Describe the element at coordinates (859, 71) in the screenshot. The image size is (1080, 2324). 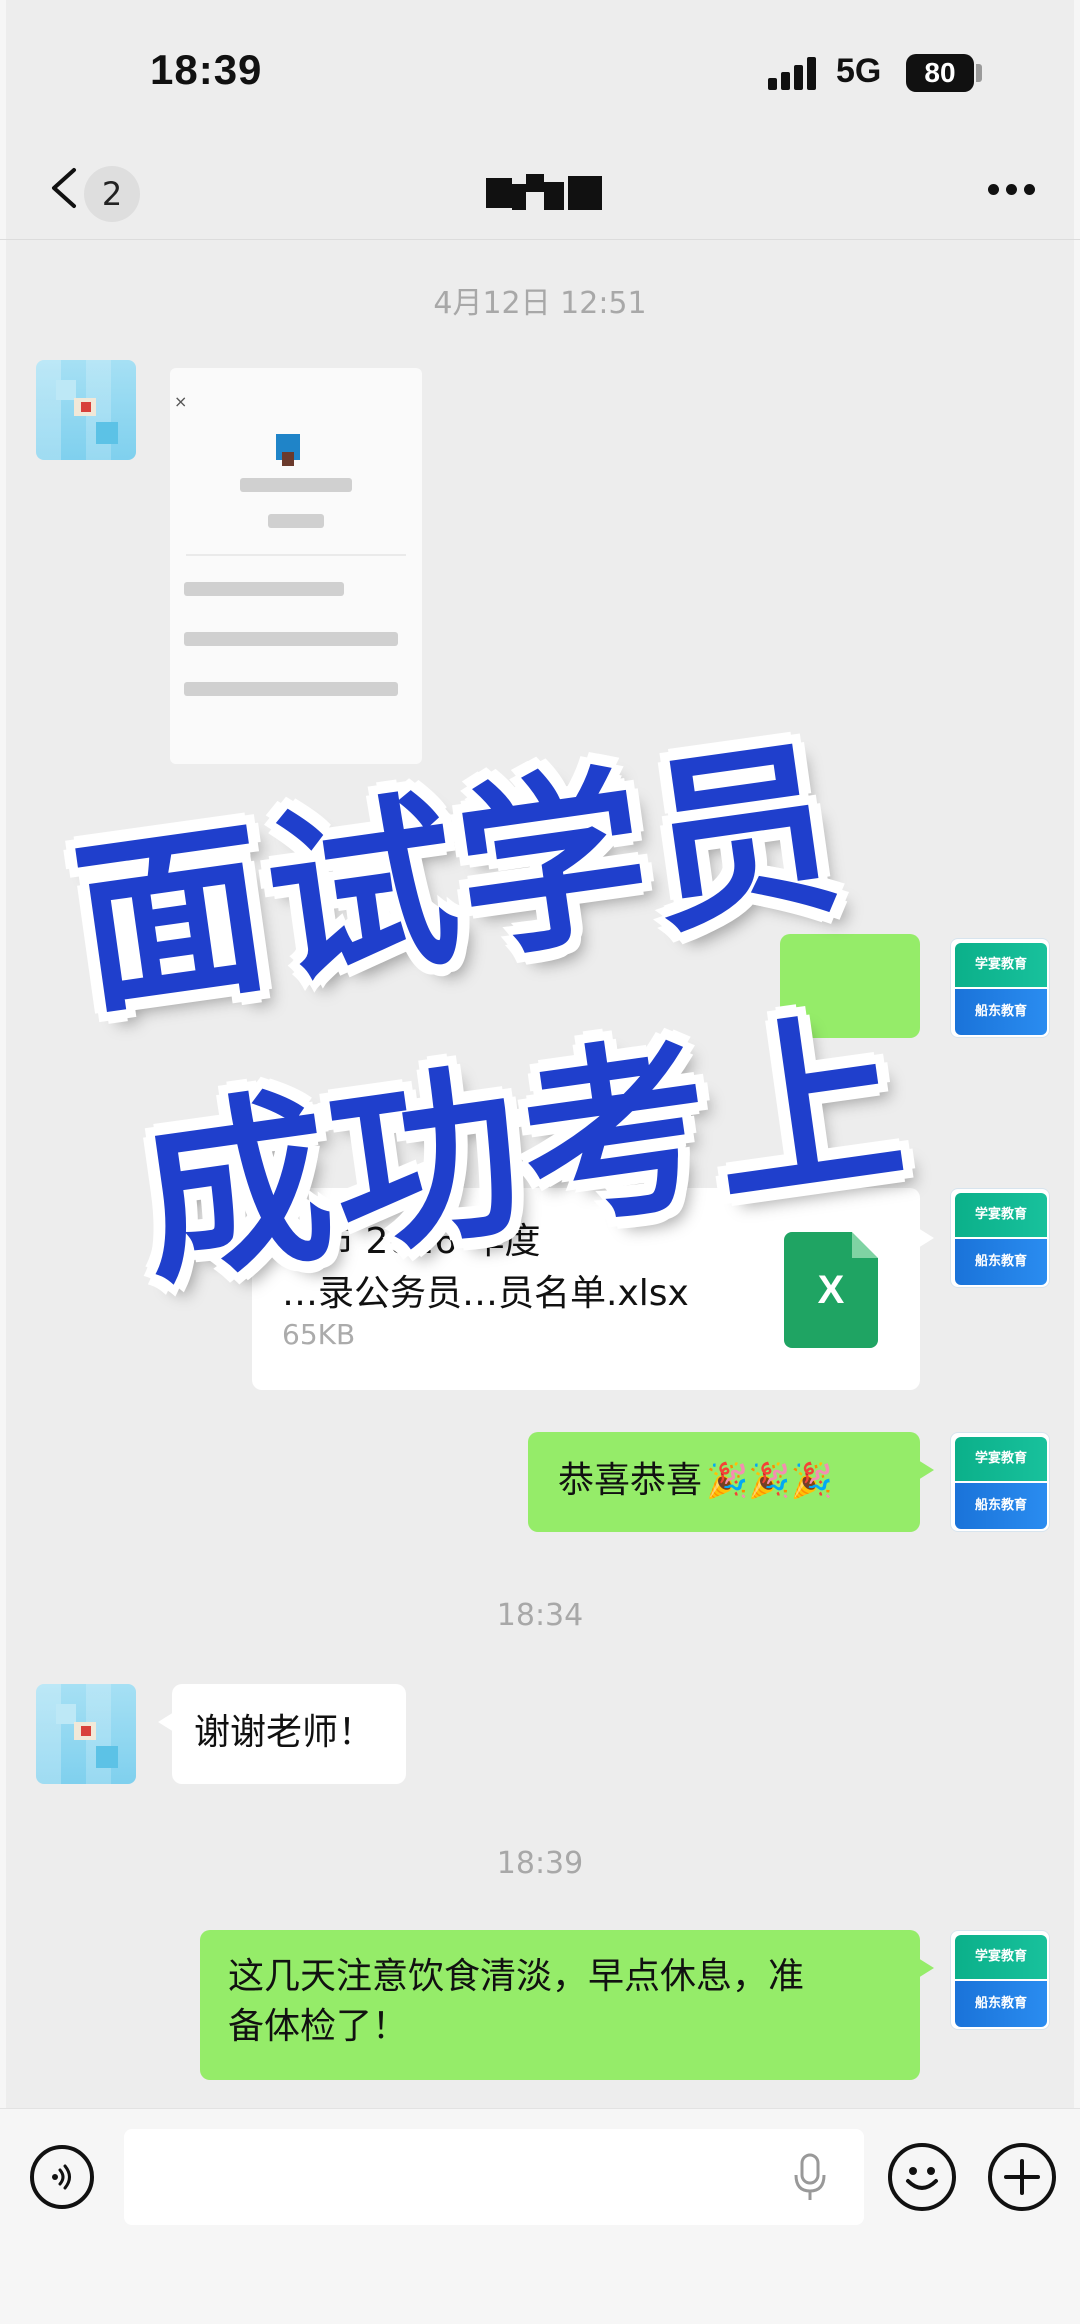
I see `network-label: 5G` at that location.